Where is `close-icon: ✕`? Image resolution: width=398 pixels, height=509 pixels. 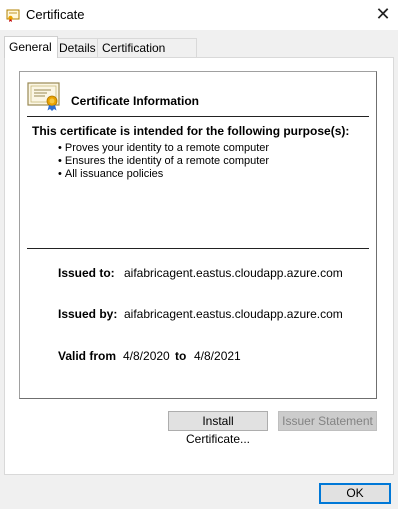
close-icon: ✕ is located at coordinates (383, 14).